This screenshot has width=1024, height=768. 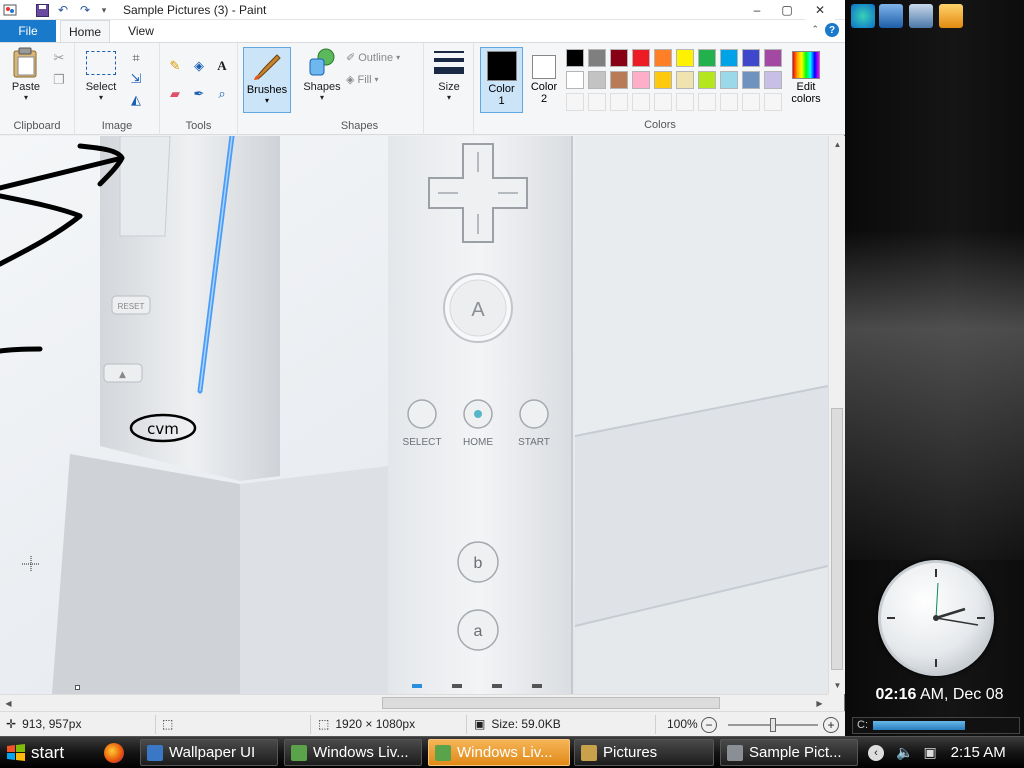 I want to click on switch-windows-icon, so click(x=921, y=16).